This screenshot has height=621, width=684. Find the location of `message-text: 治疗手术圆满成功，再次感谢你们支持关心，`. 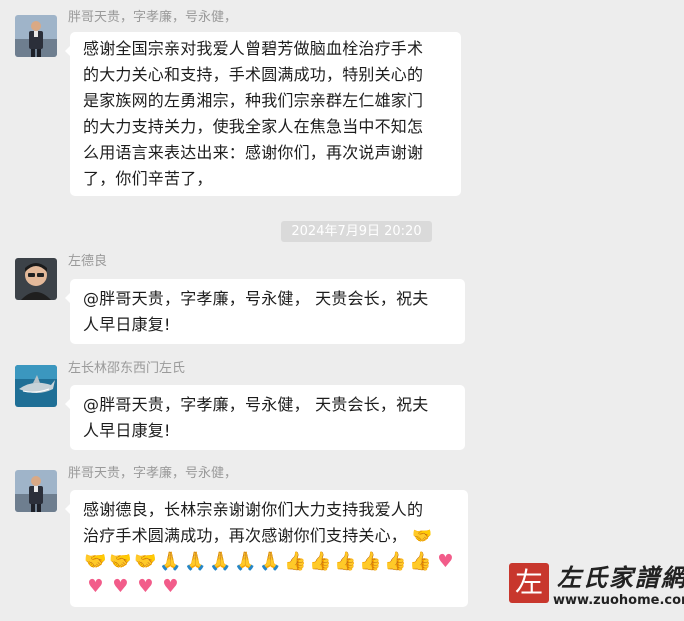

message-text: 治疗手术圆满成功，再次感谢你们支持关心， is located at coordinates (245, 535).